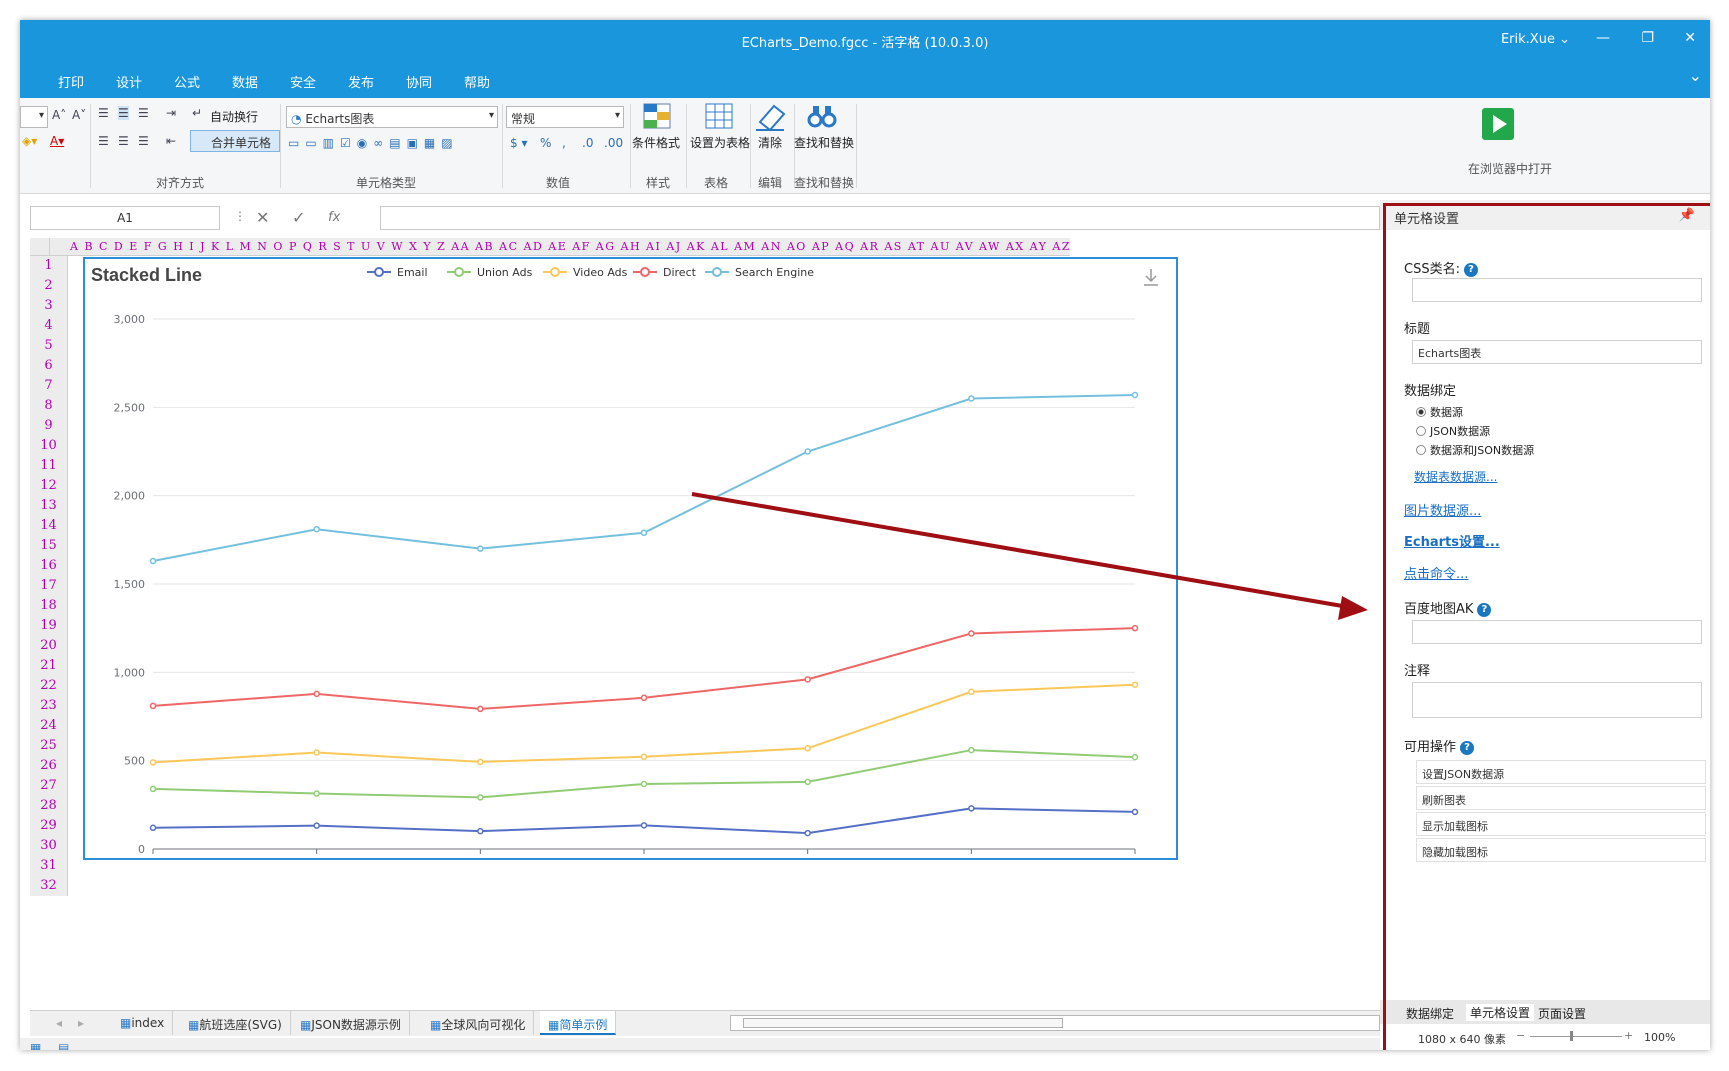 The height and width of the screenshot is (1071, 1729). What do you see at coordinates (1353, 608) in the screenshot?
I see `arrow-head-icon` at bounding box center [1353, 608].